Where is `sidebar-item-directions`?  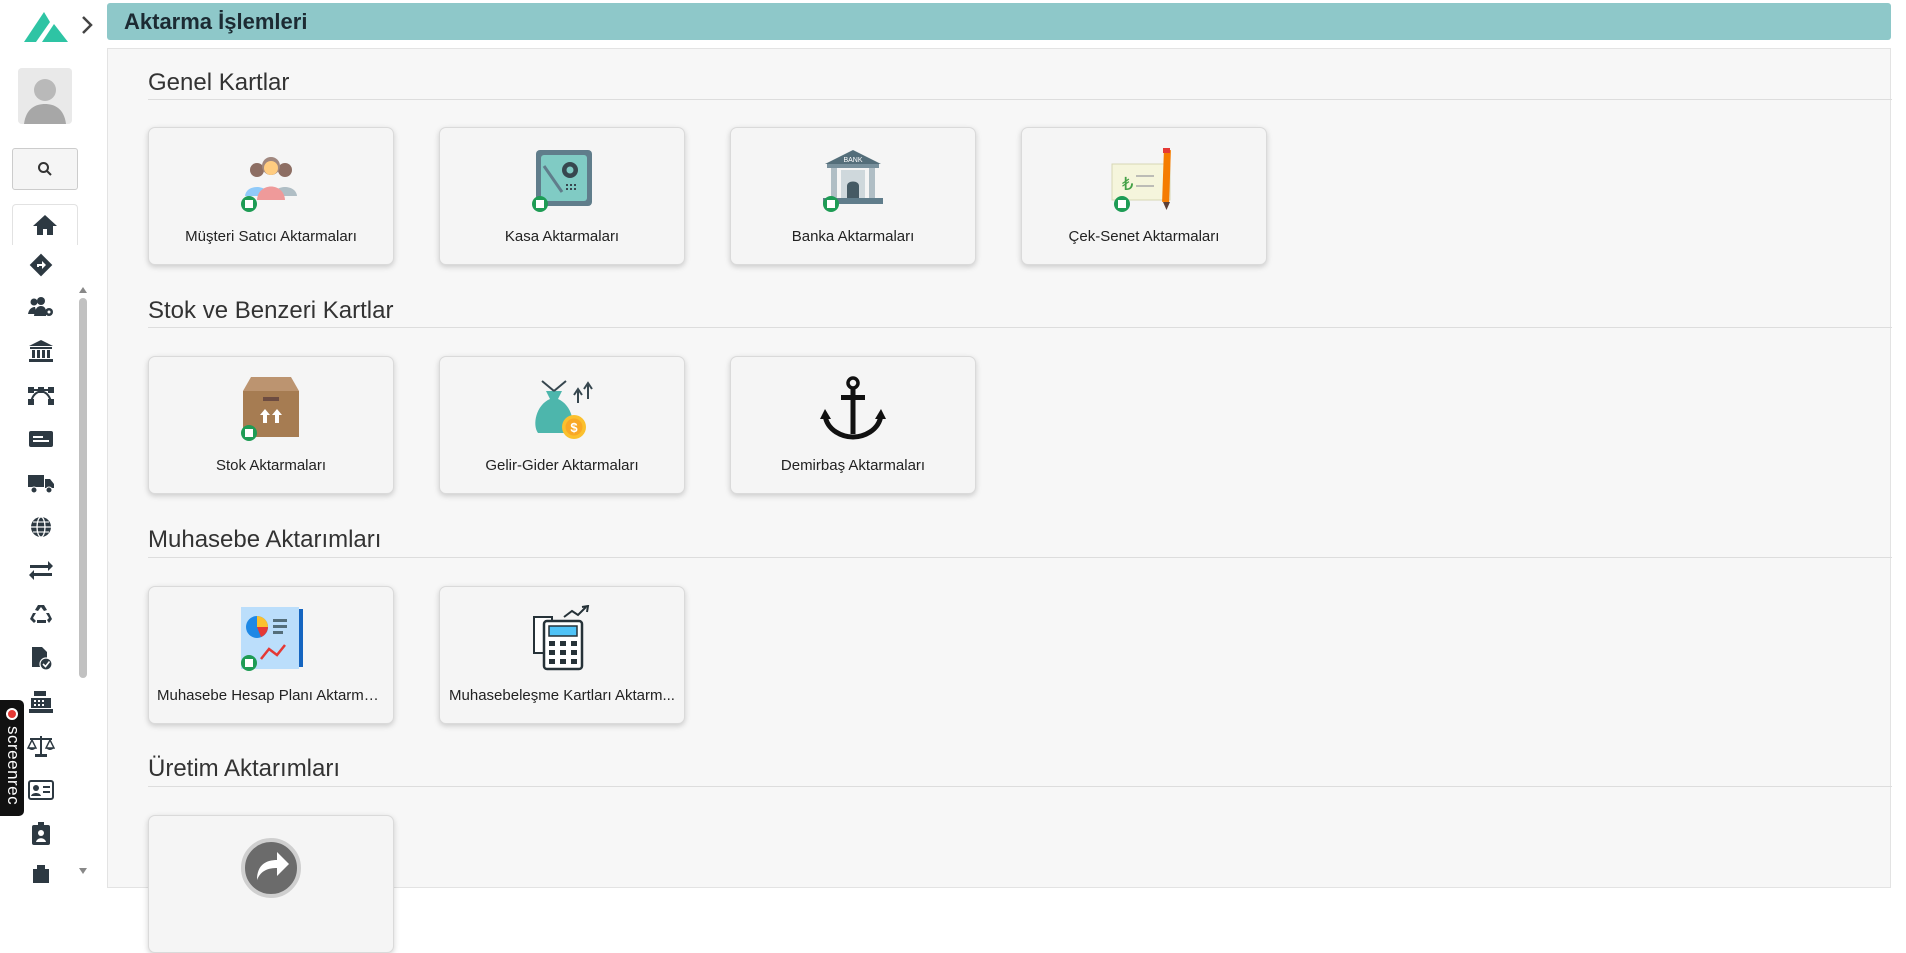
sidebar-item-directions is located at coordinates (41, 265).